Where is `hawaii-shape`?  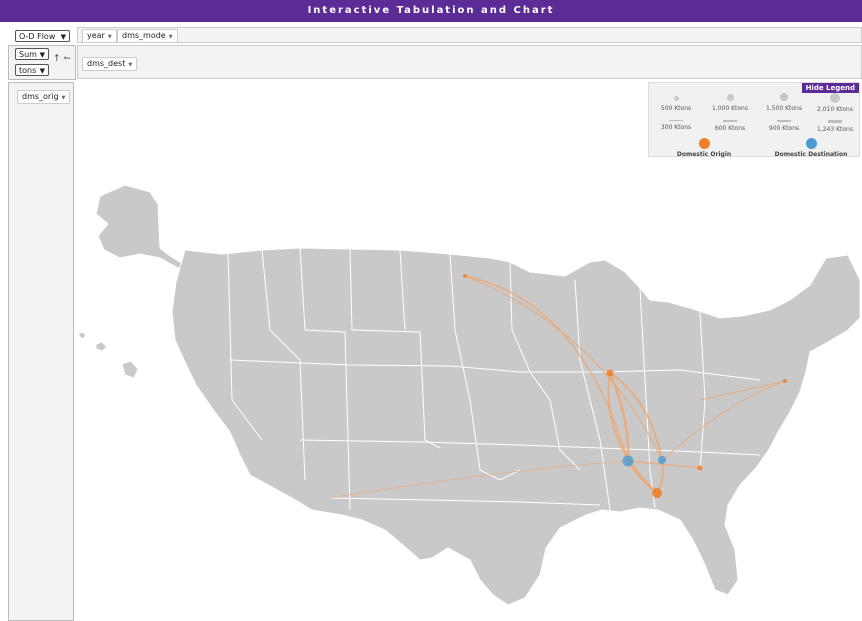
hawaii-shape is located at coordinates (108, 355).